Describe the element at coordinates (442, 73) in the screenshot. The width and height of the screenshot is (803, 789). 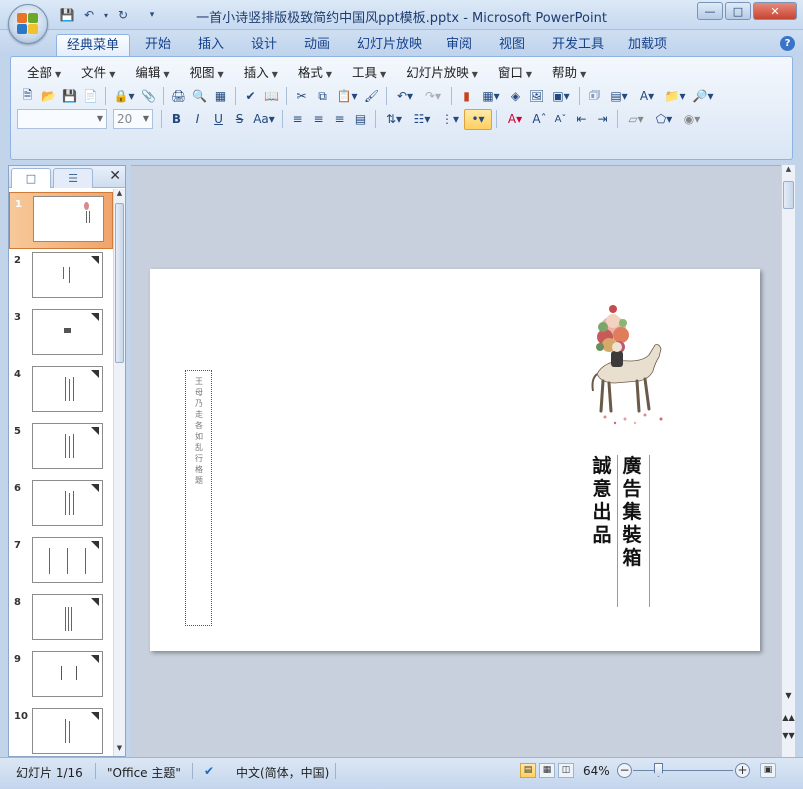
I see `menu-slideshow: 幻灯片放映 ▼` at that location.